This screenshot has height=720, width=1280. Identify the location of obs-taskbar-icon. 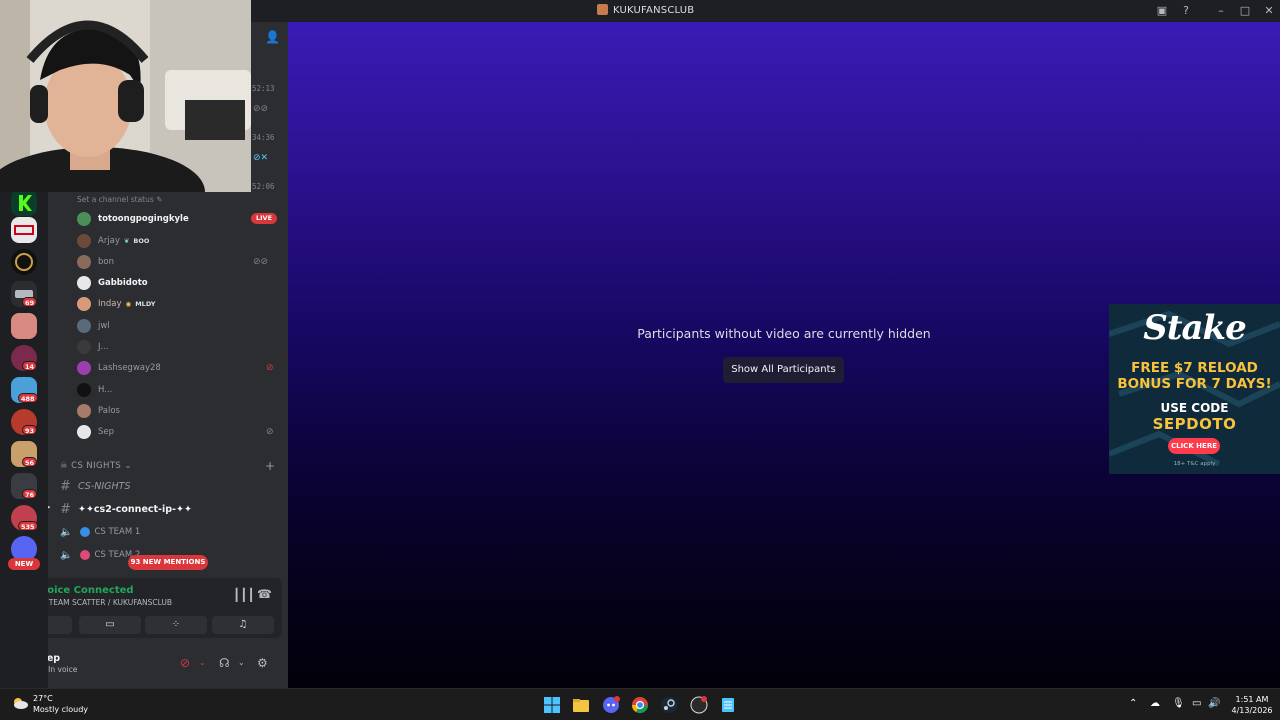
(699, 705).